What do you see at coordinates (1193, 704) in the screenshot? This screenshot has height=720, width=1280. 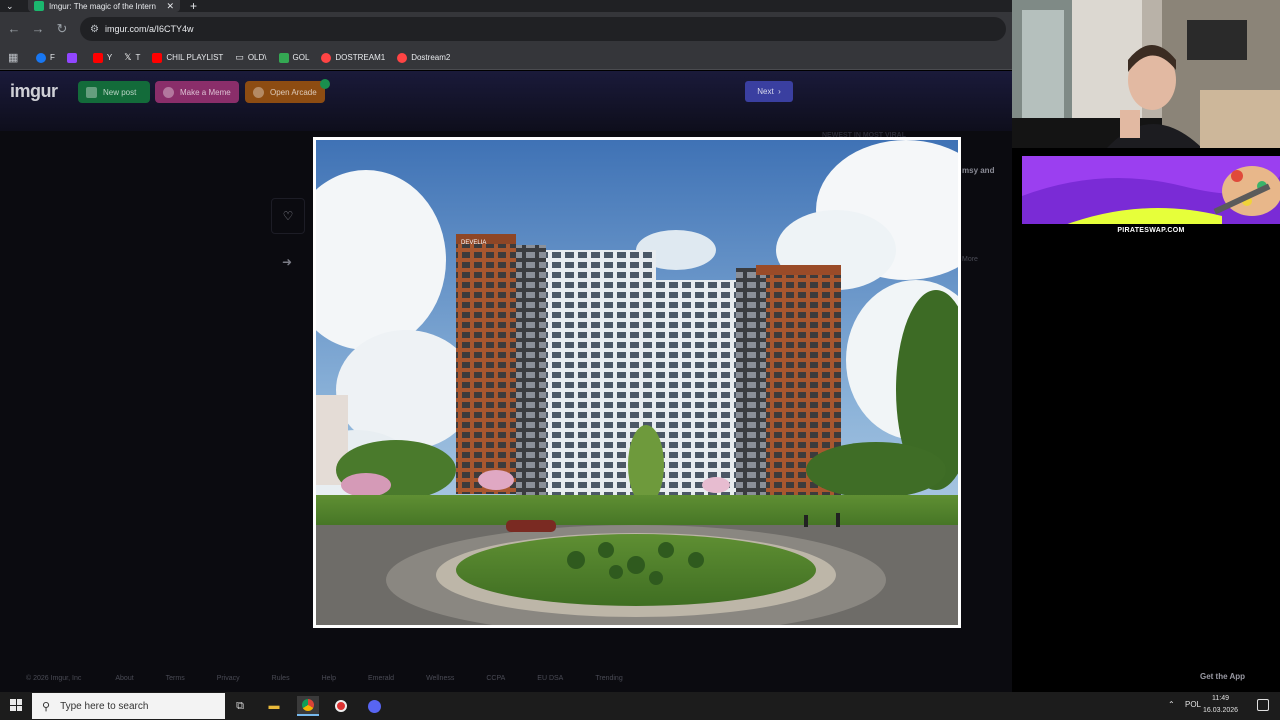 I see `language-indicator: POL` at bounding box center [1193, 704].